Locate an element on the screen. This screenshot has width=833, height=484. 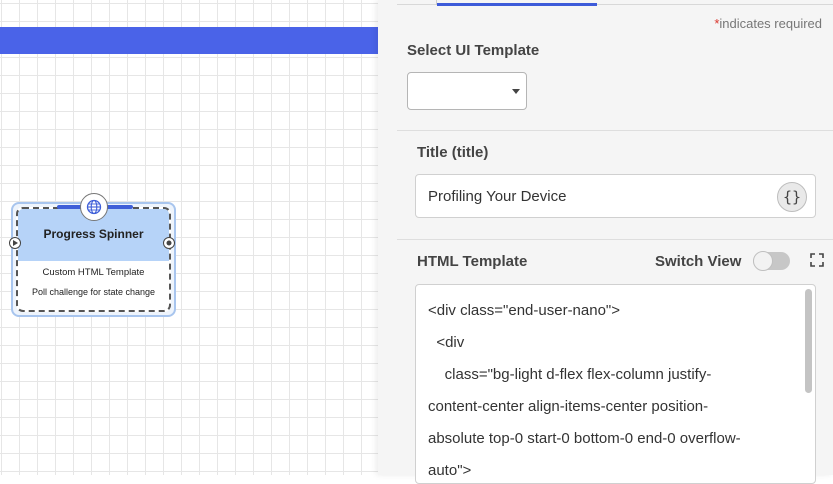
globe-icon is located at coordinates (94, 207).